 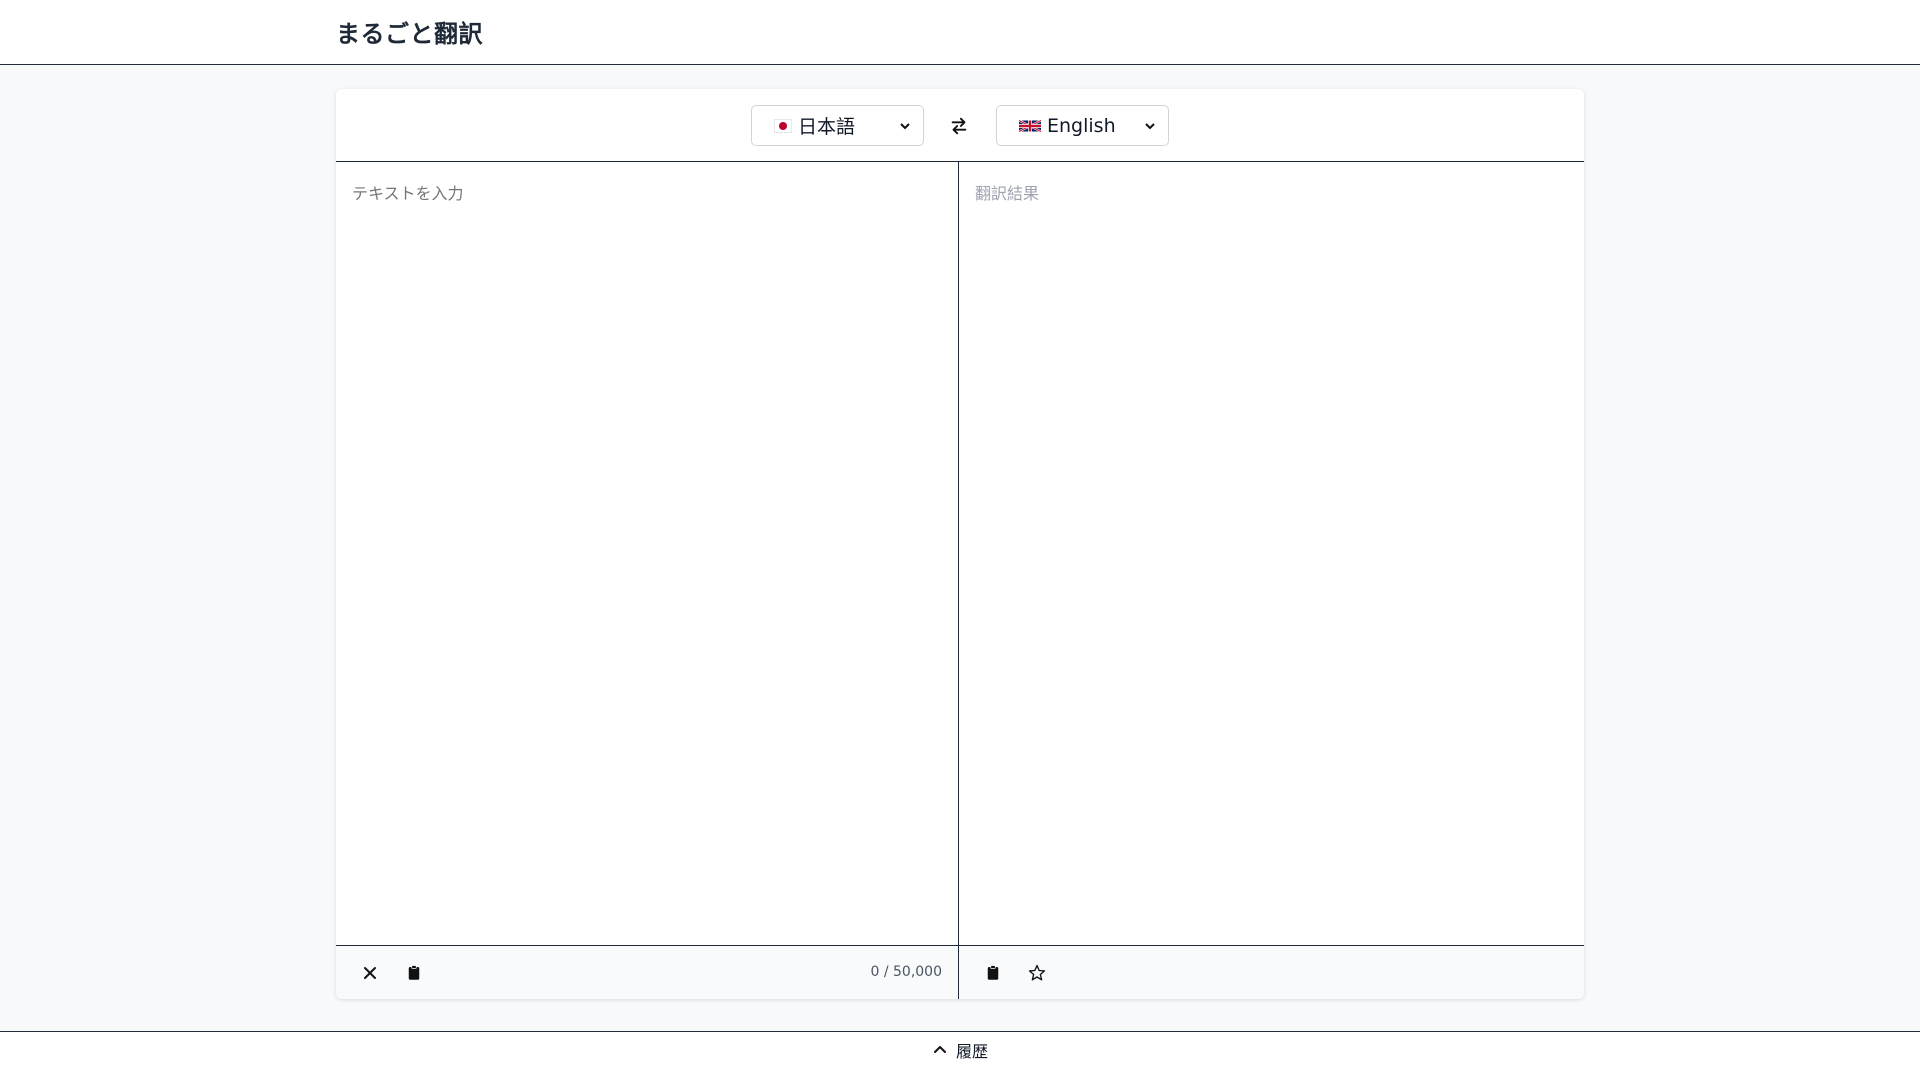 I want to click on clear-button, so click(x=370, y=973).